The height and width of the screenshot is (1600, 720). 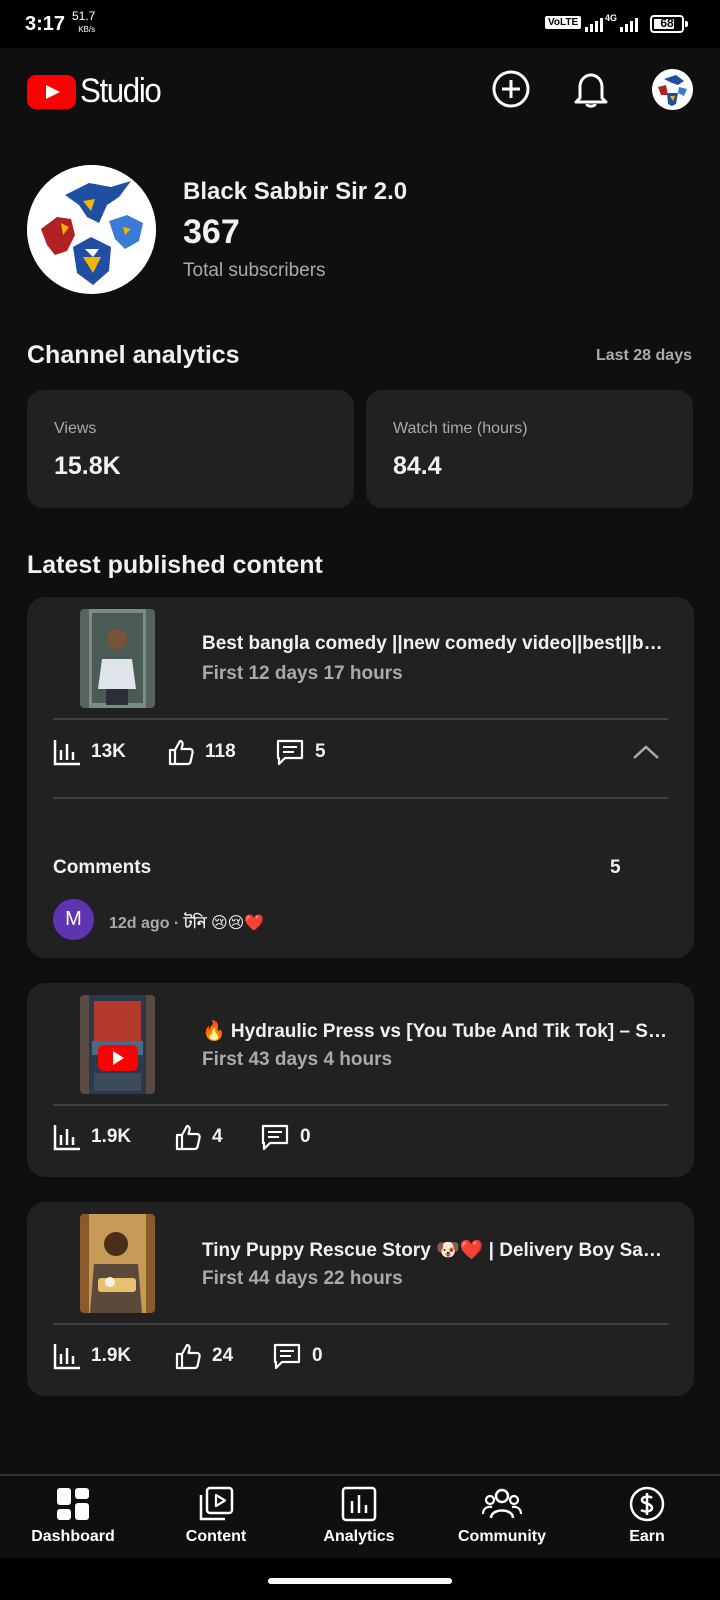 I want to click on network-speed-unit: KB/s, so click(x=87, y=29).